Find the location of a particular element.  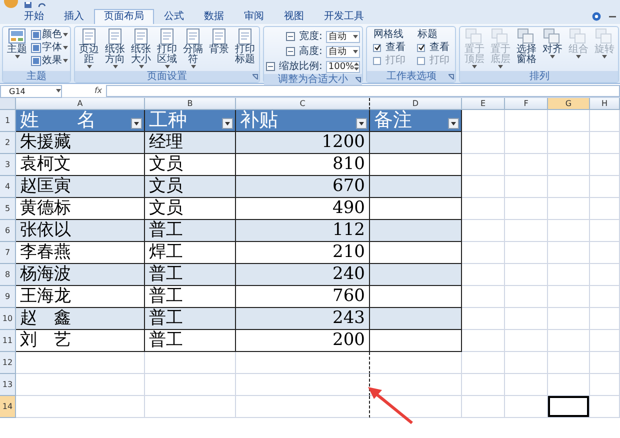

ribbon-tab: 视图 is located at coordinates (294, 16).